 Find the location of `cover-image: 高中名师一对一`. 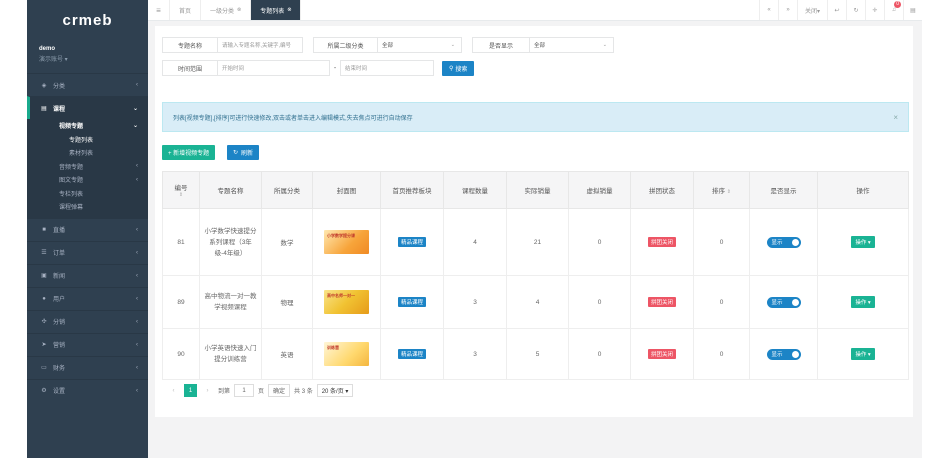

cover-image: 高中名师一对一 is located at coordinates (346, 302).